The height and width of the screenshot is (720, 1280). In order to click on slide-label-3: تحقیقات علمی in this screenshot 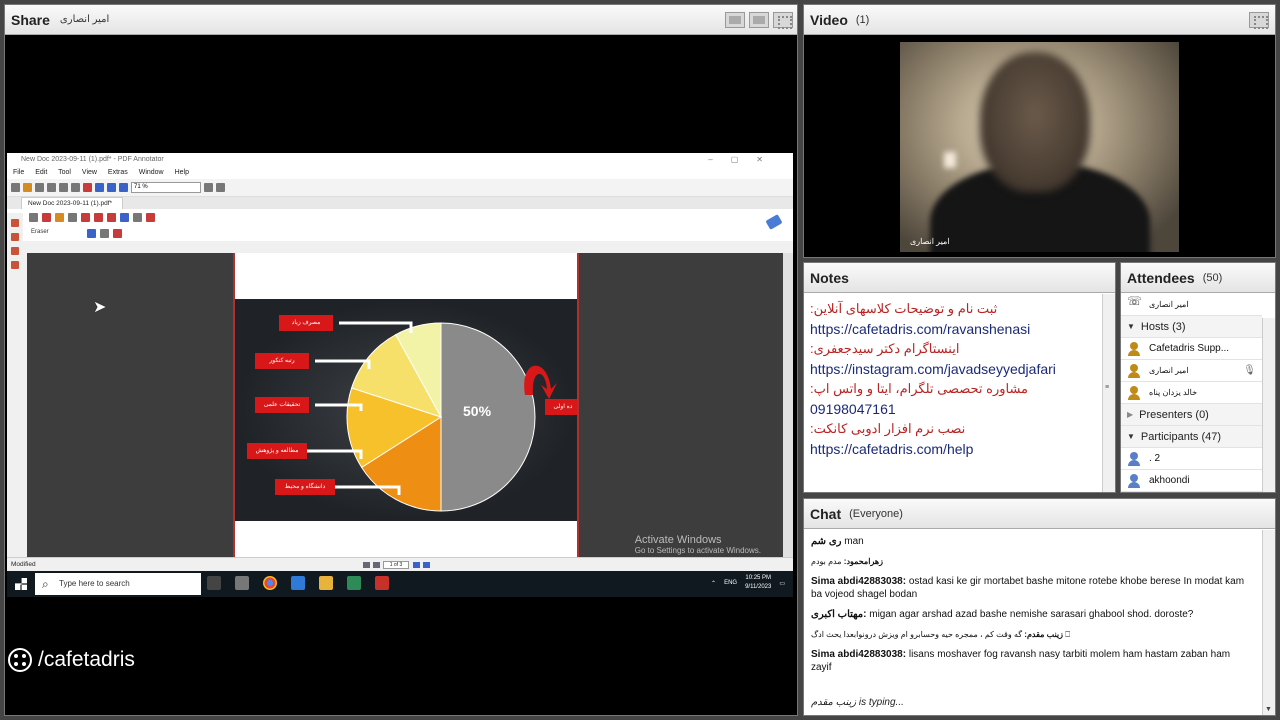, I will do `click(282, 405)`.